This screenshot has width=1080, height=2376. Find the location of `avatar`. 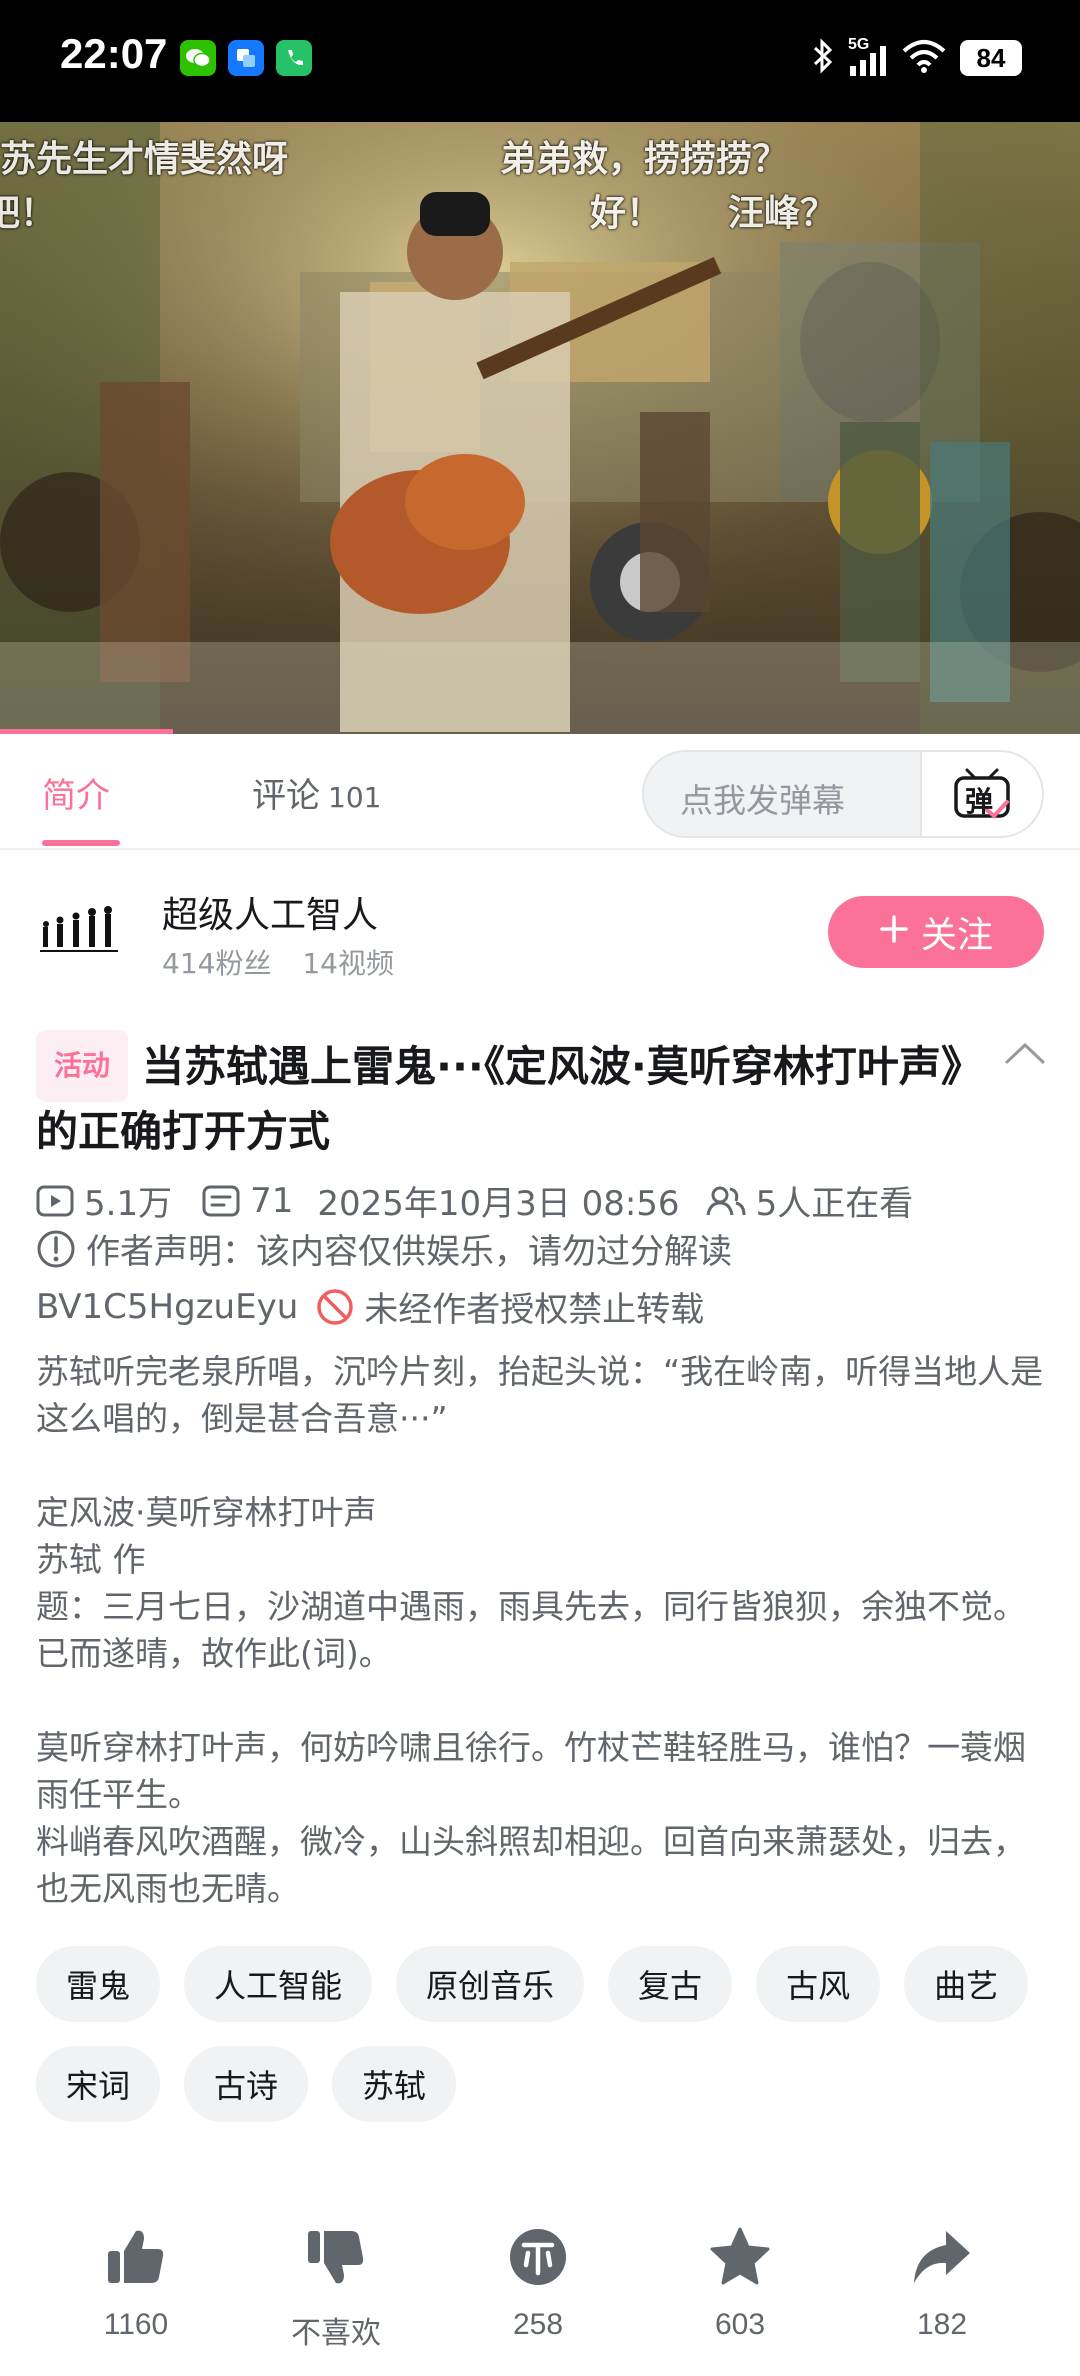

avatar is located at coordinates (79, 931).